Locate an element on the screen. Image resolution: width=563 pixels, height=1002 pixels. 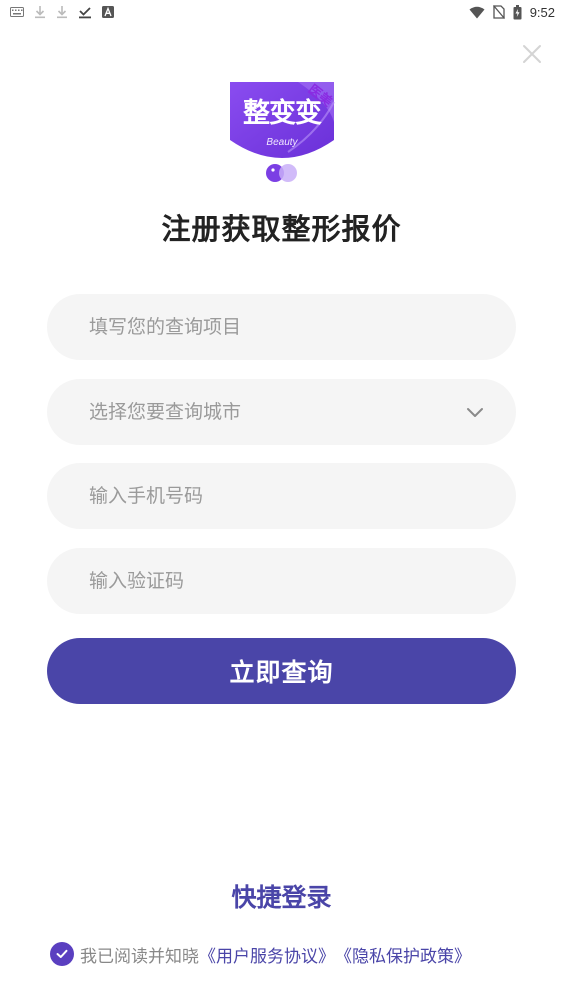
status-notifications is located at coordinates (62, 12).